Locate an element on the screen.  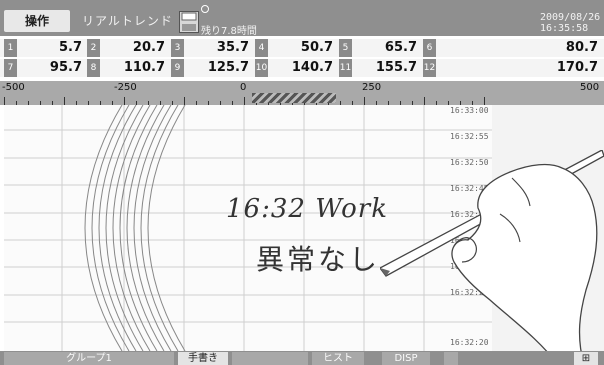
channel-cell: 10 140.7 is located at coordinates (295, 68).